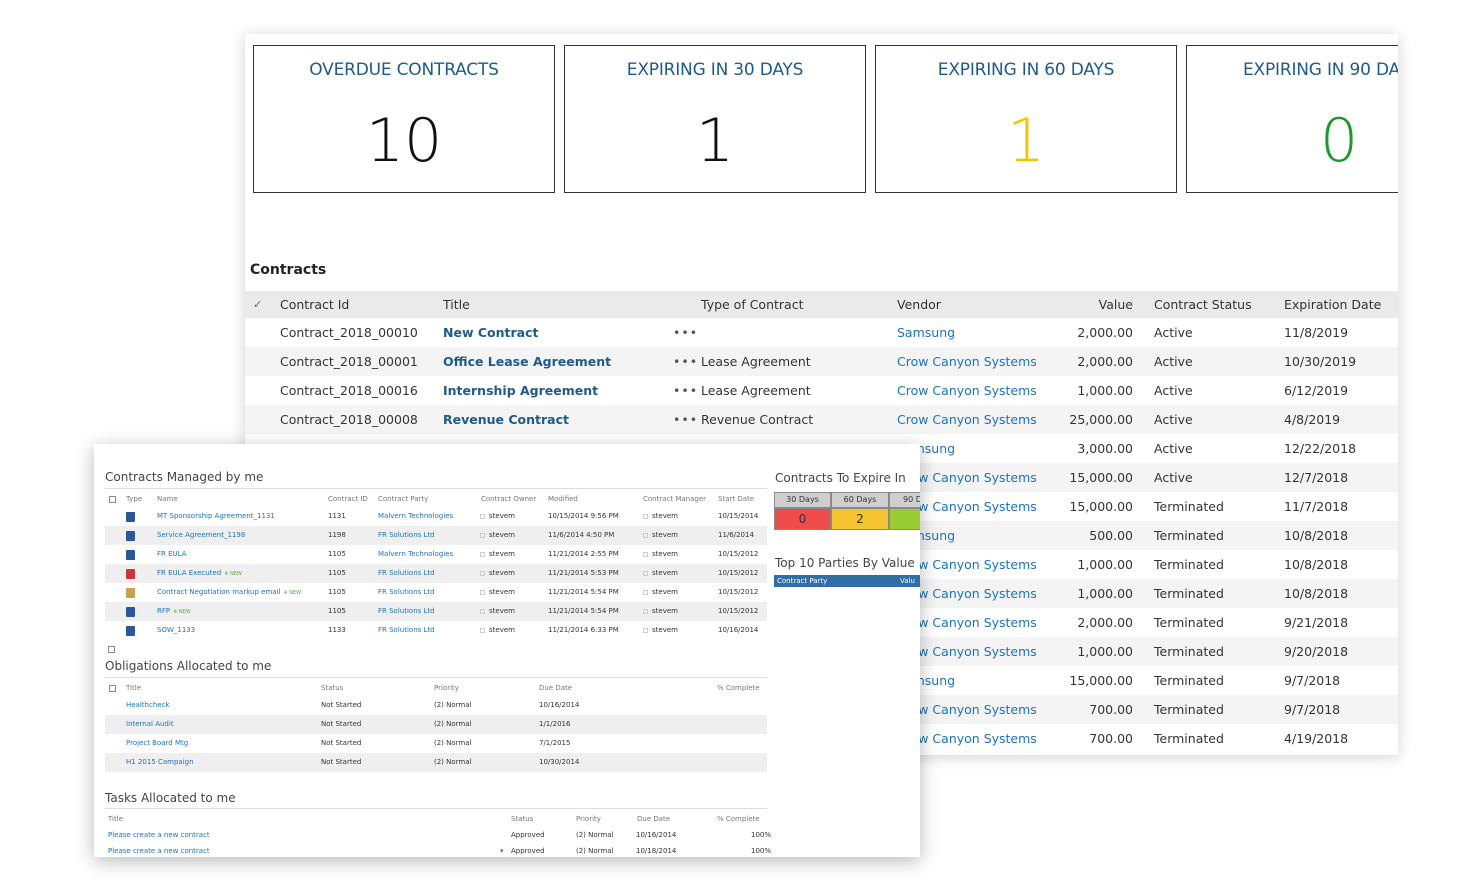 The height and width of the screenshot is (881, 1482). I want to click on column-header-expiration: Expiration Date, so click(1332, 304).